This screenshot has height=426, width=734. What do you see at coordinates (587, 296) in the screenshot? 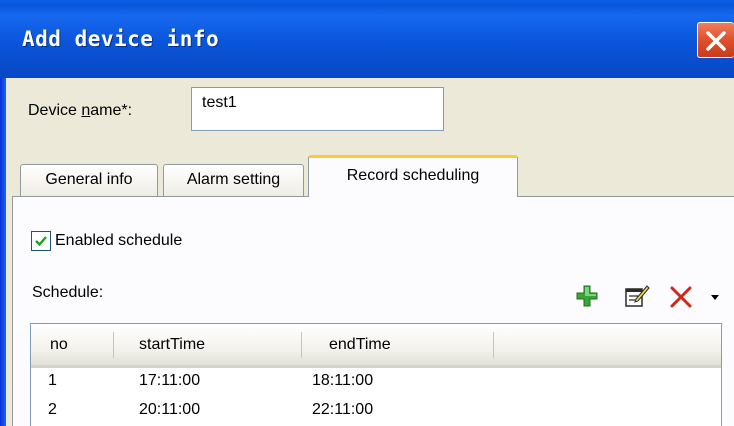
I see `add-icon` at bounding box center [587, 296].